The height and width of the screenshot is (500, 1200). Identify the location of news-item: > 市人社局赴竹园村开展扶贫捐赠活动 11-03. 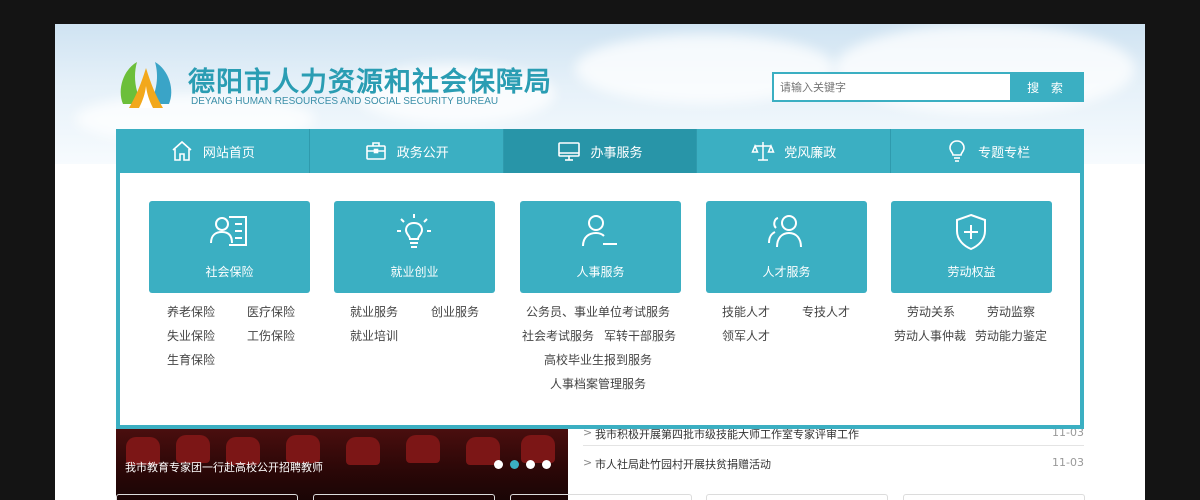
(833, 464).